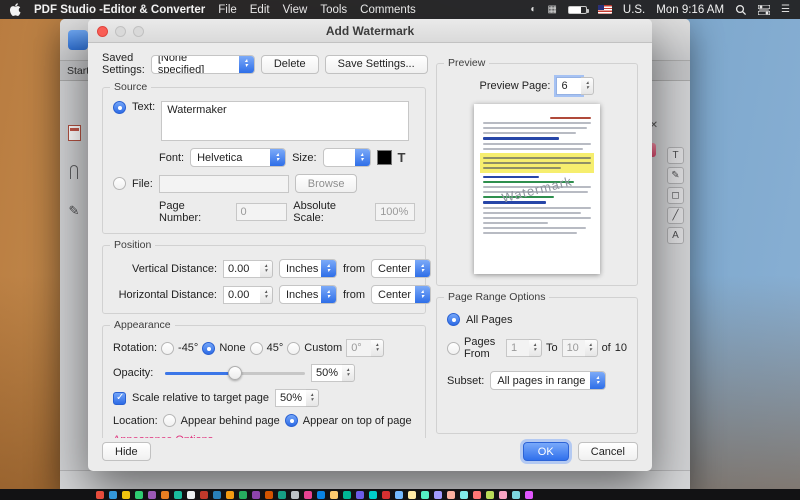 The width and height of the screenshot is (800, 500). I want to click on display-status-icon: ◐, so click(533, 9).